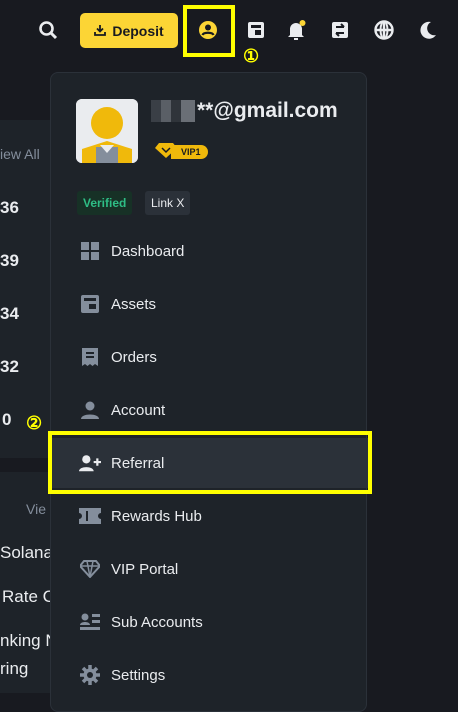 The width and height of the screenshot is (458, 712). What do you see at coordinates (267, 110) in the screenshot?
I see `email-text: **@gmail.com` at bounding box center [267, 110].